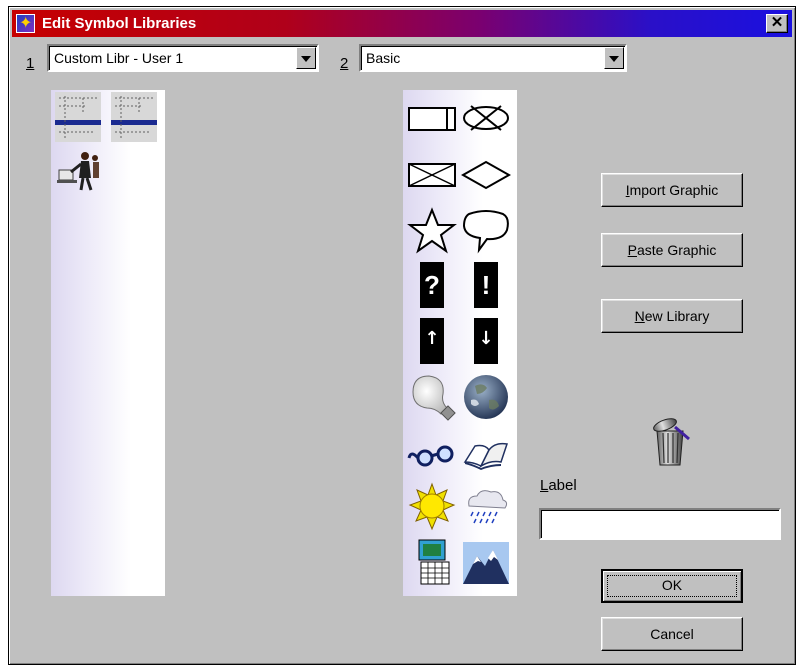 This screenshot has height=669, width=802. I want to click on import-label: mport Graphic, so click(674, 190).